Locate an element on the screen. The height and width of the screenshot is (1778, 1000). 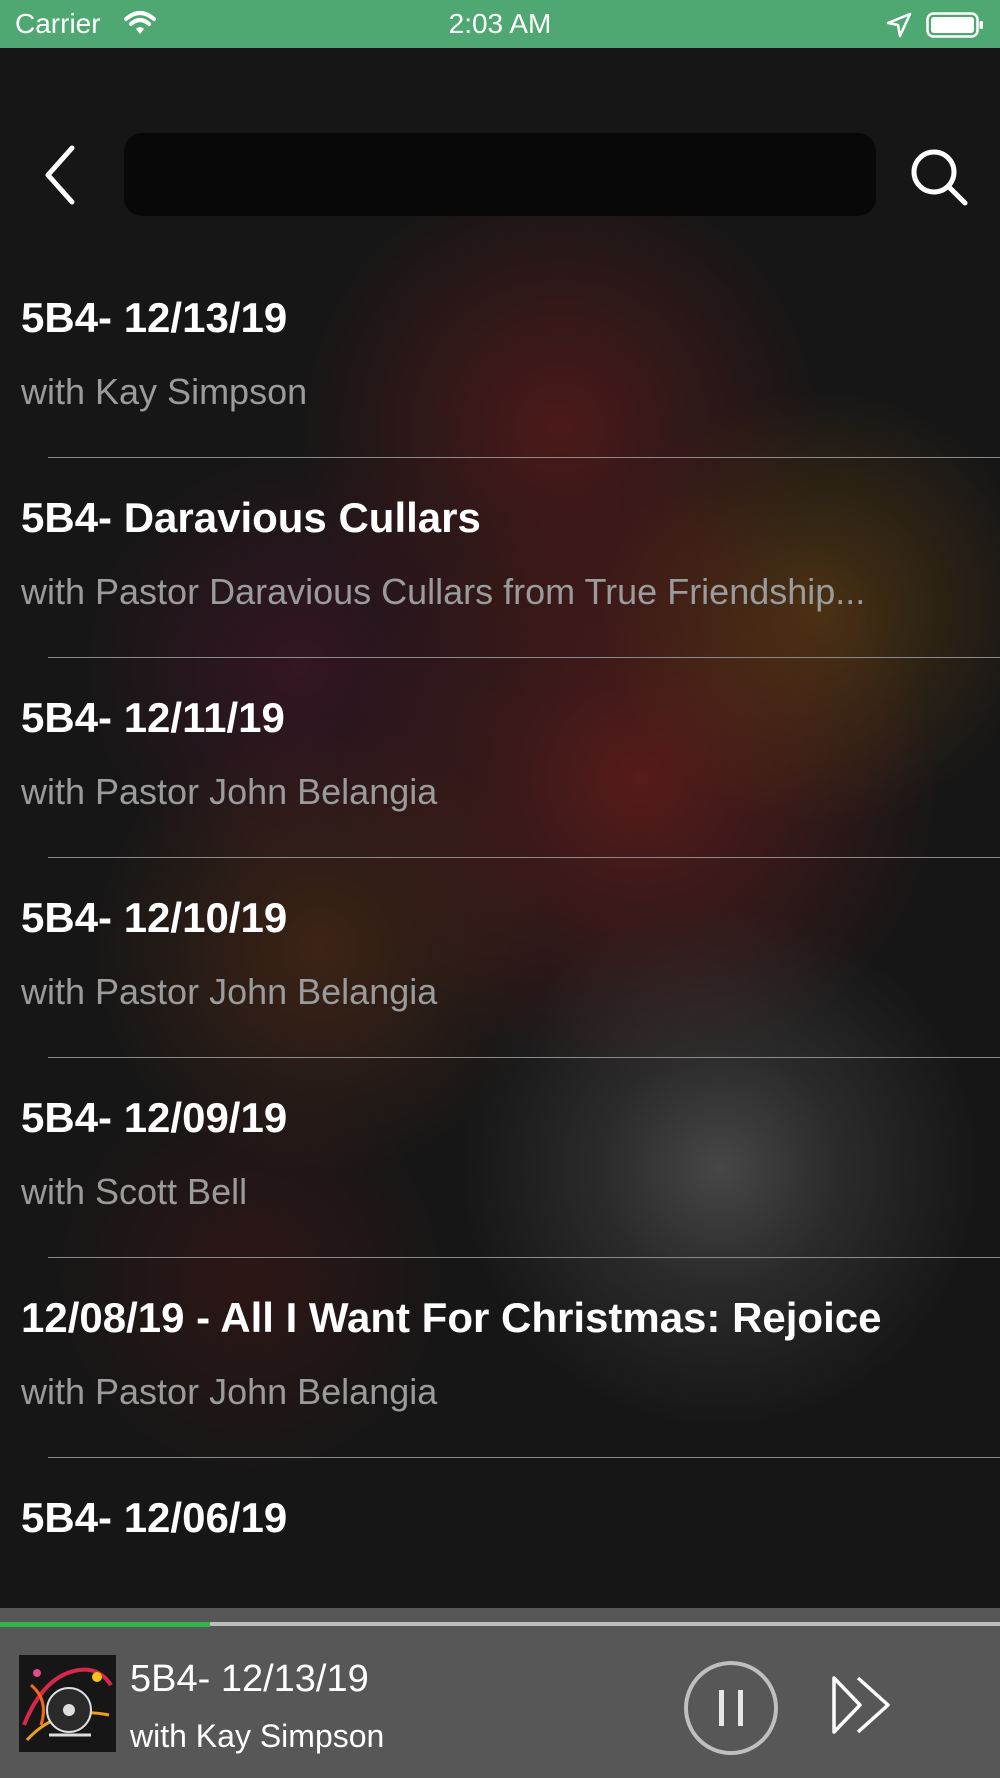
pause-button is located at coordinates (731, 1708).